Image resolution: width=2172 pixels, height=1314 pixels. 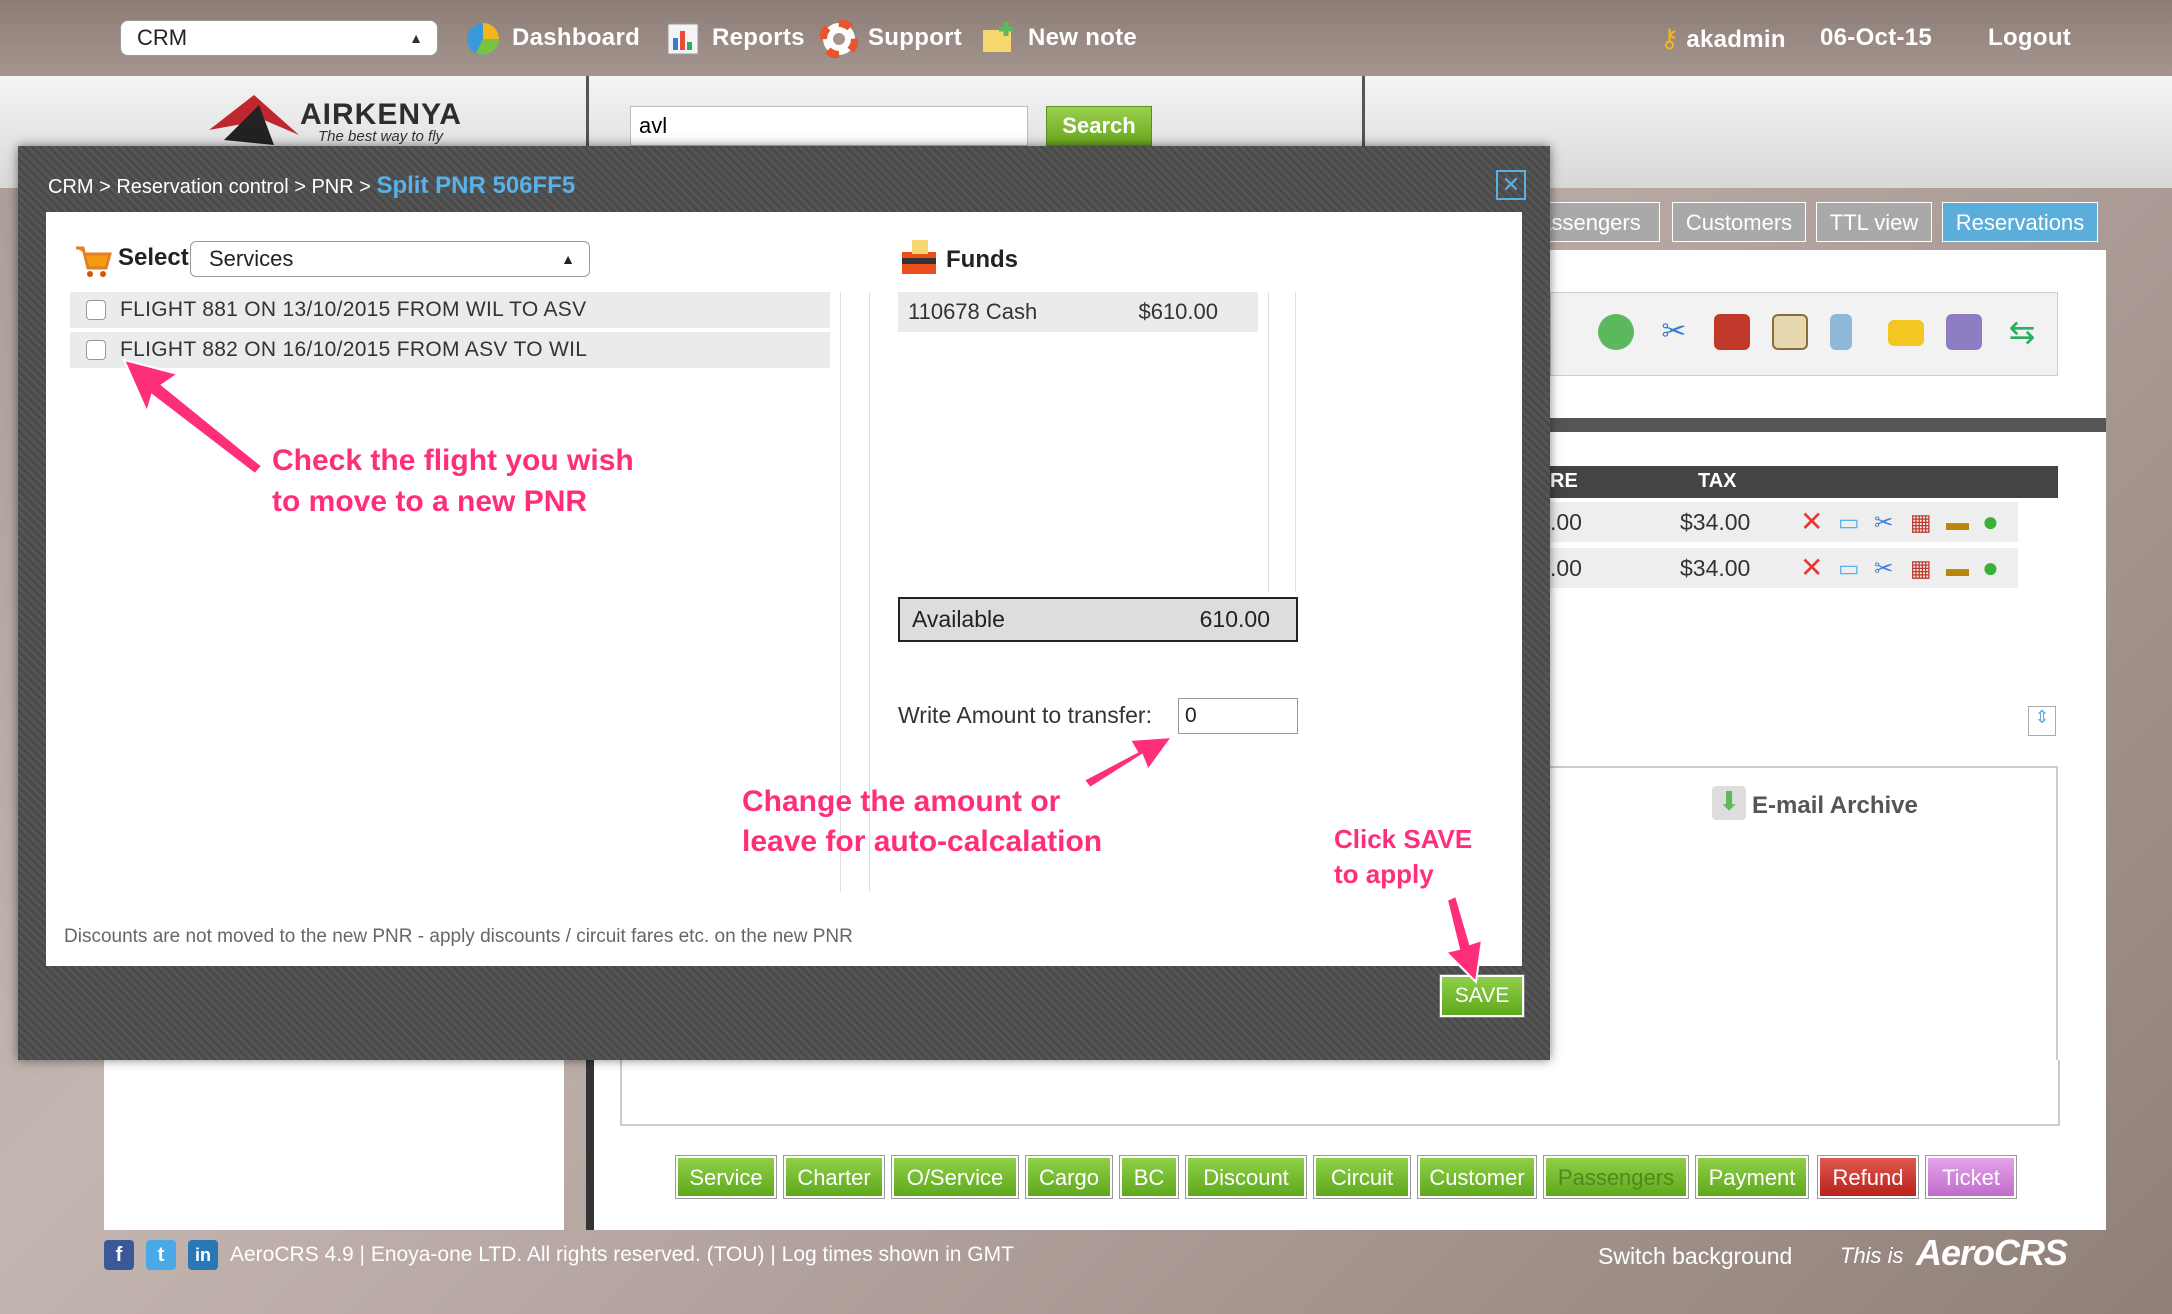 I want to click on panel-divider, so click(x=590, y=1145).